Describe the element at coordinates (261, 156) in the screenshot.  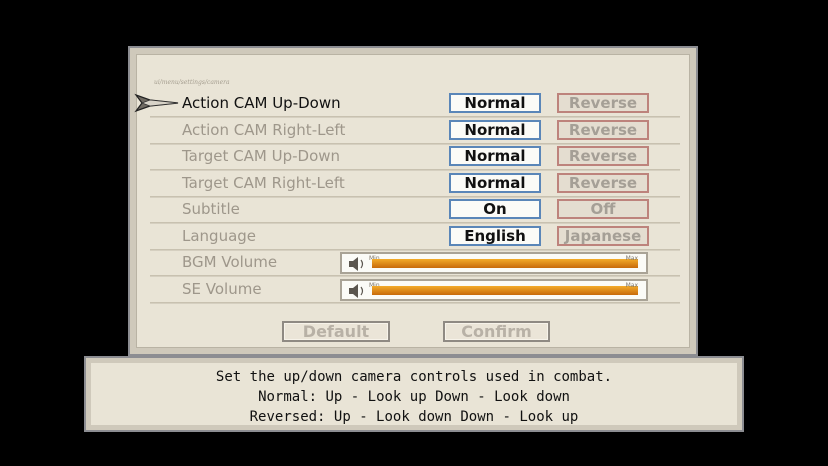
I see `setting-label-target-cam-up-down: Target CAM Up-Down` at that location.